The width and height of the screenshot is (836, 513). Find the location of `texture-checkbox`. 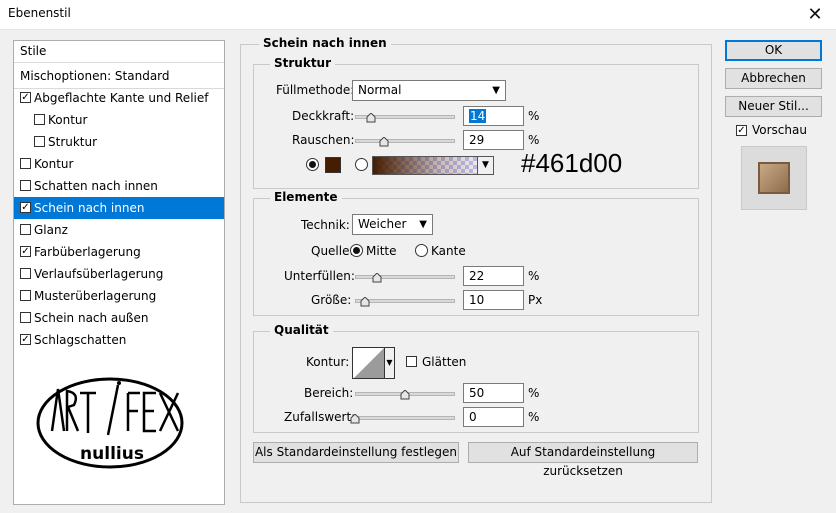

texture-checkbox is located at coordinates (39, 141).